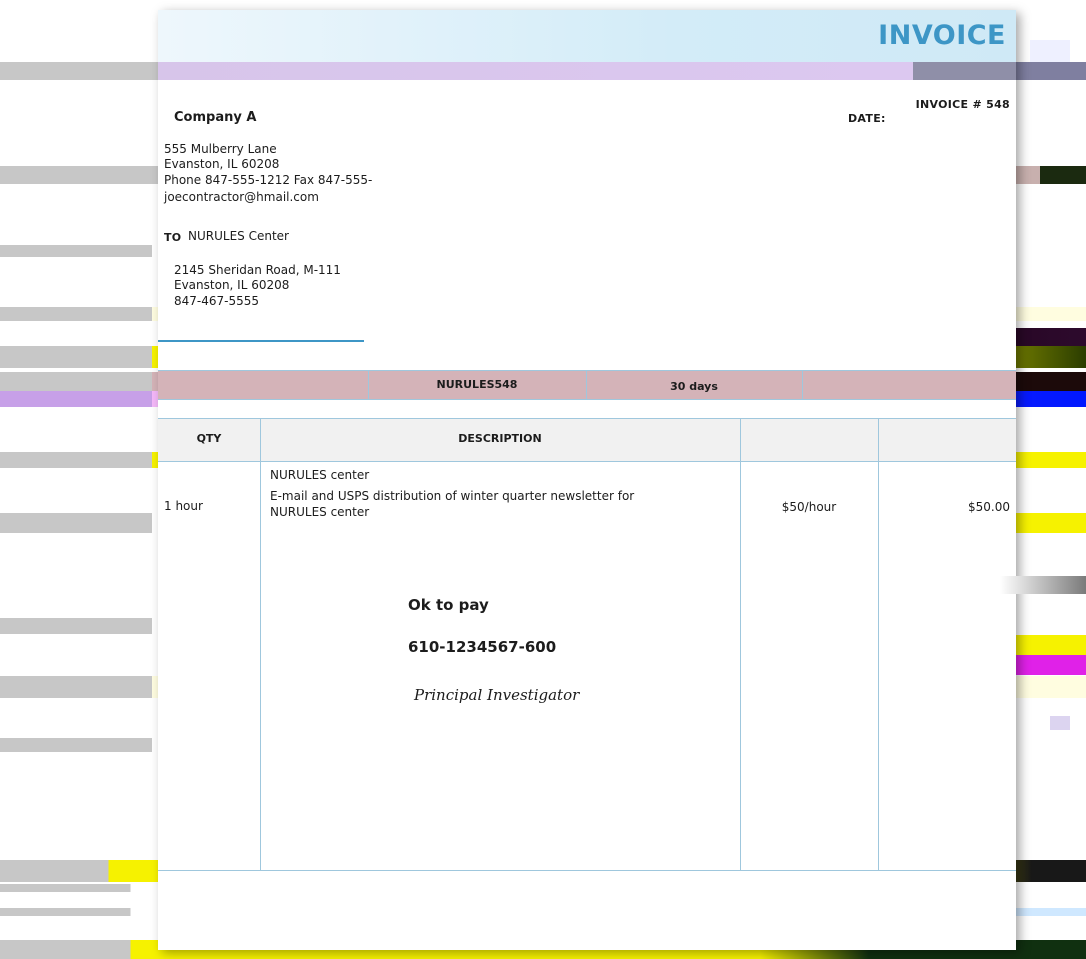  I want to click on recipient-address-line-2: Evanston, IL 60208, so click(232, 285).